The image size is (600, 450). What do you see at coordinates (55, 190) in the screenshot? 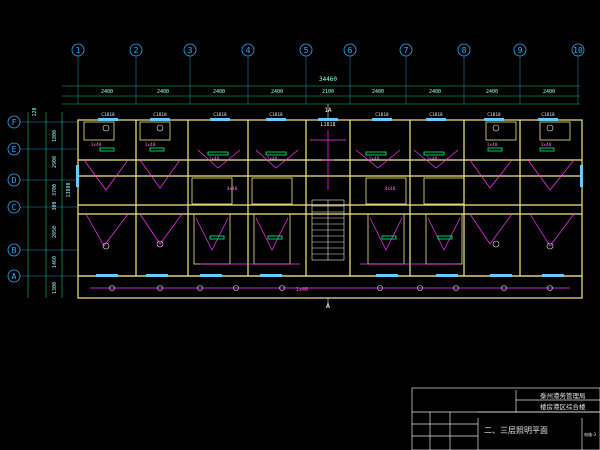
I see `left-dim-label: 3700` at bounding box center [55, 190].